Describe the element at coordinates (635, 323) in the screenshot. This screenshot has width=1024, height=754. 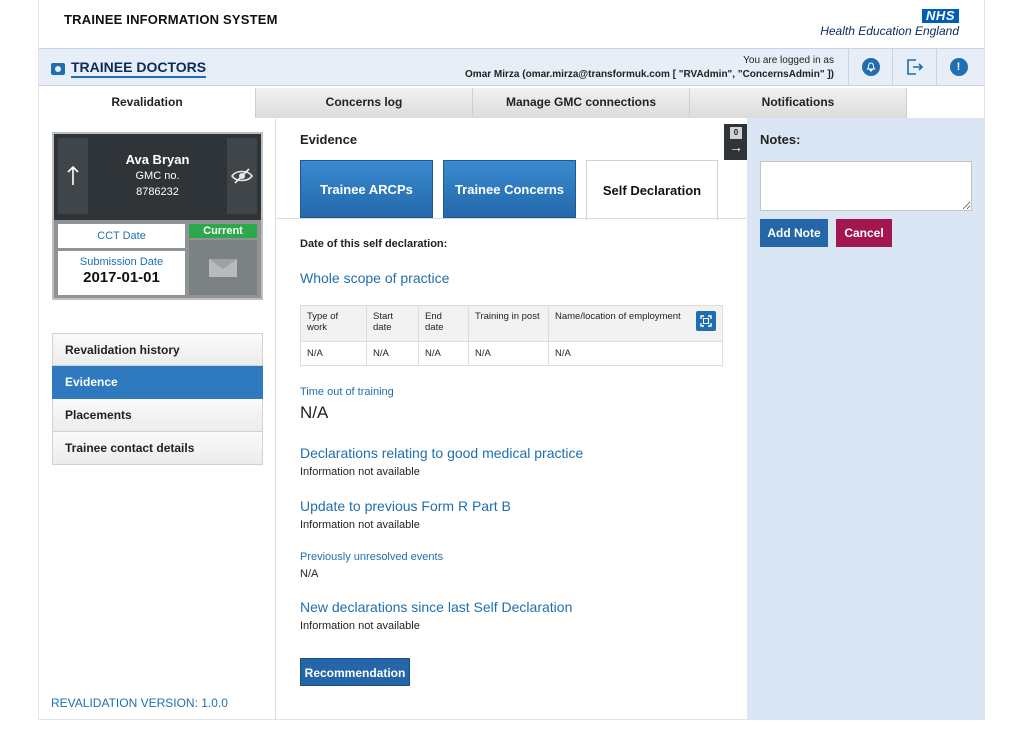
I see `table-header: Name/location of employment` at that location.